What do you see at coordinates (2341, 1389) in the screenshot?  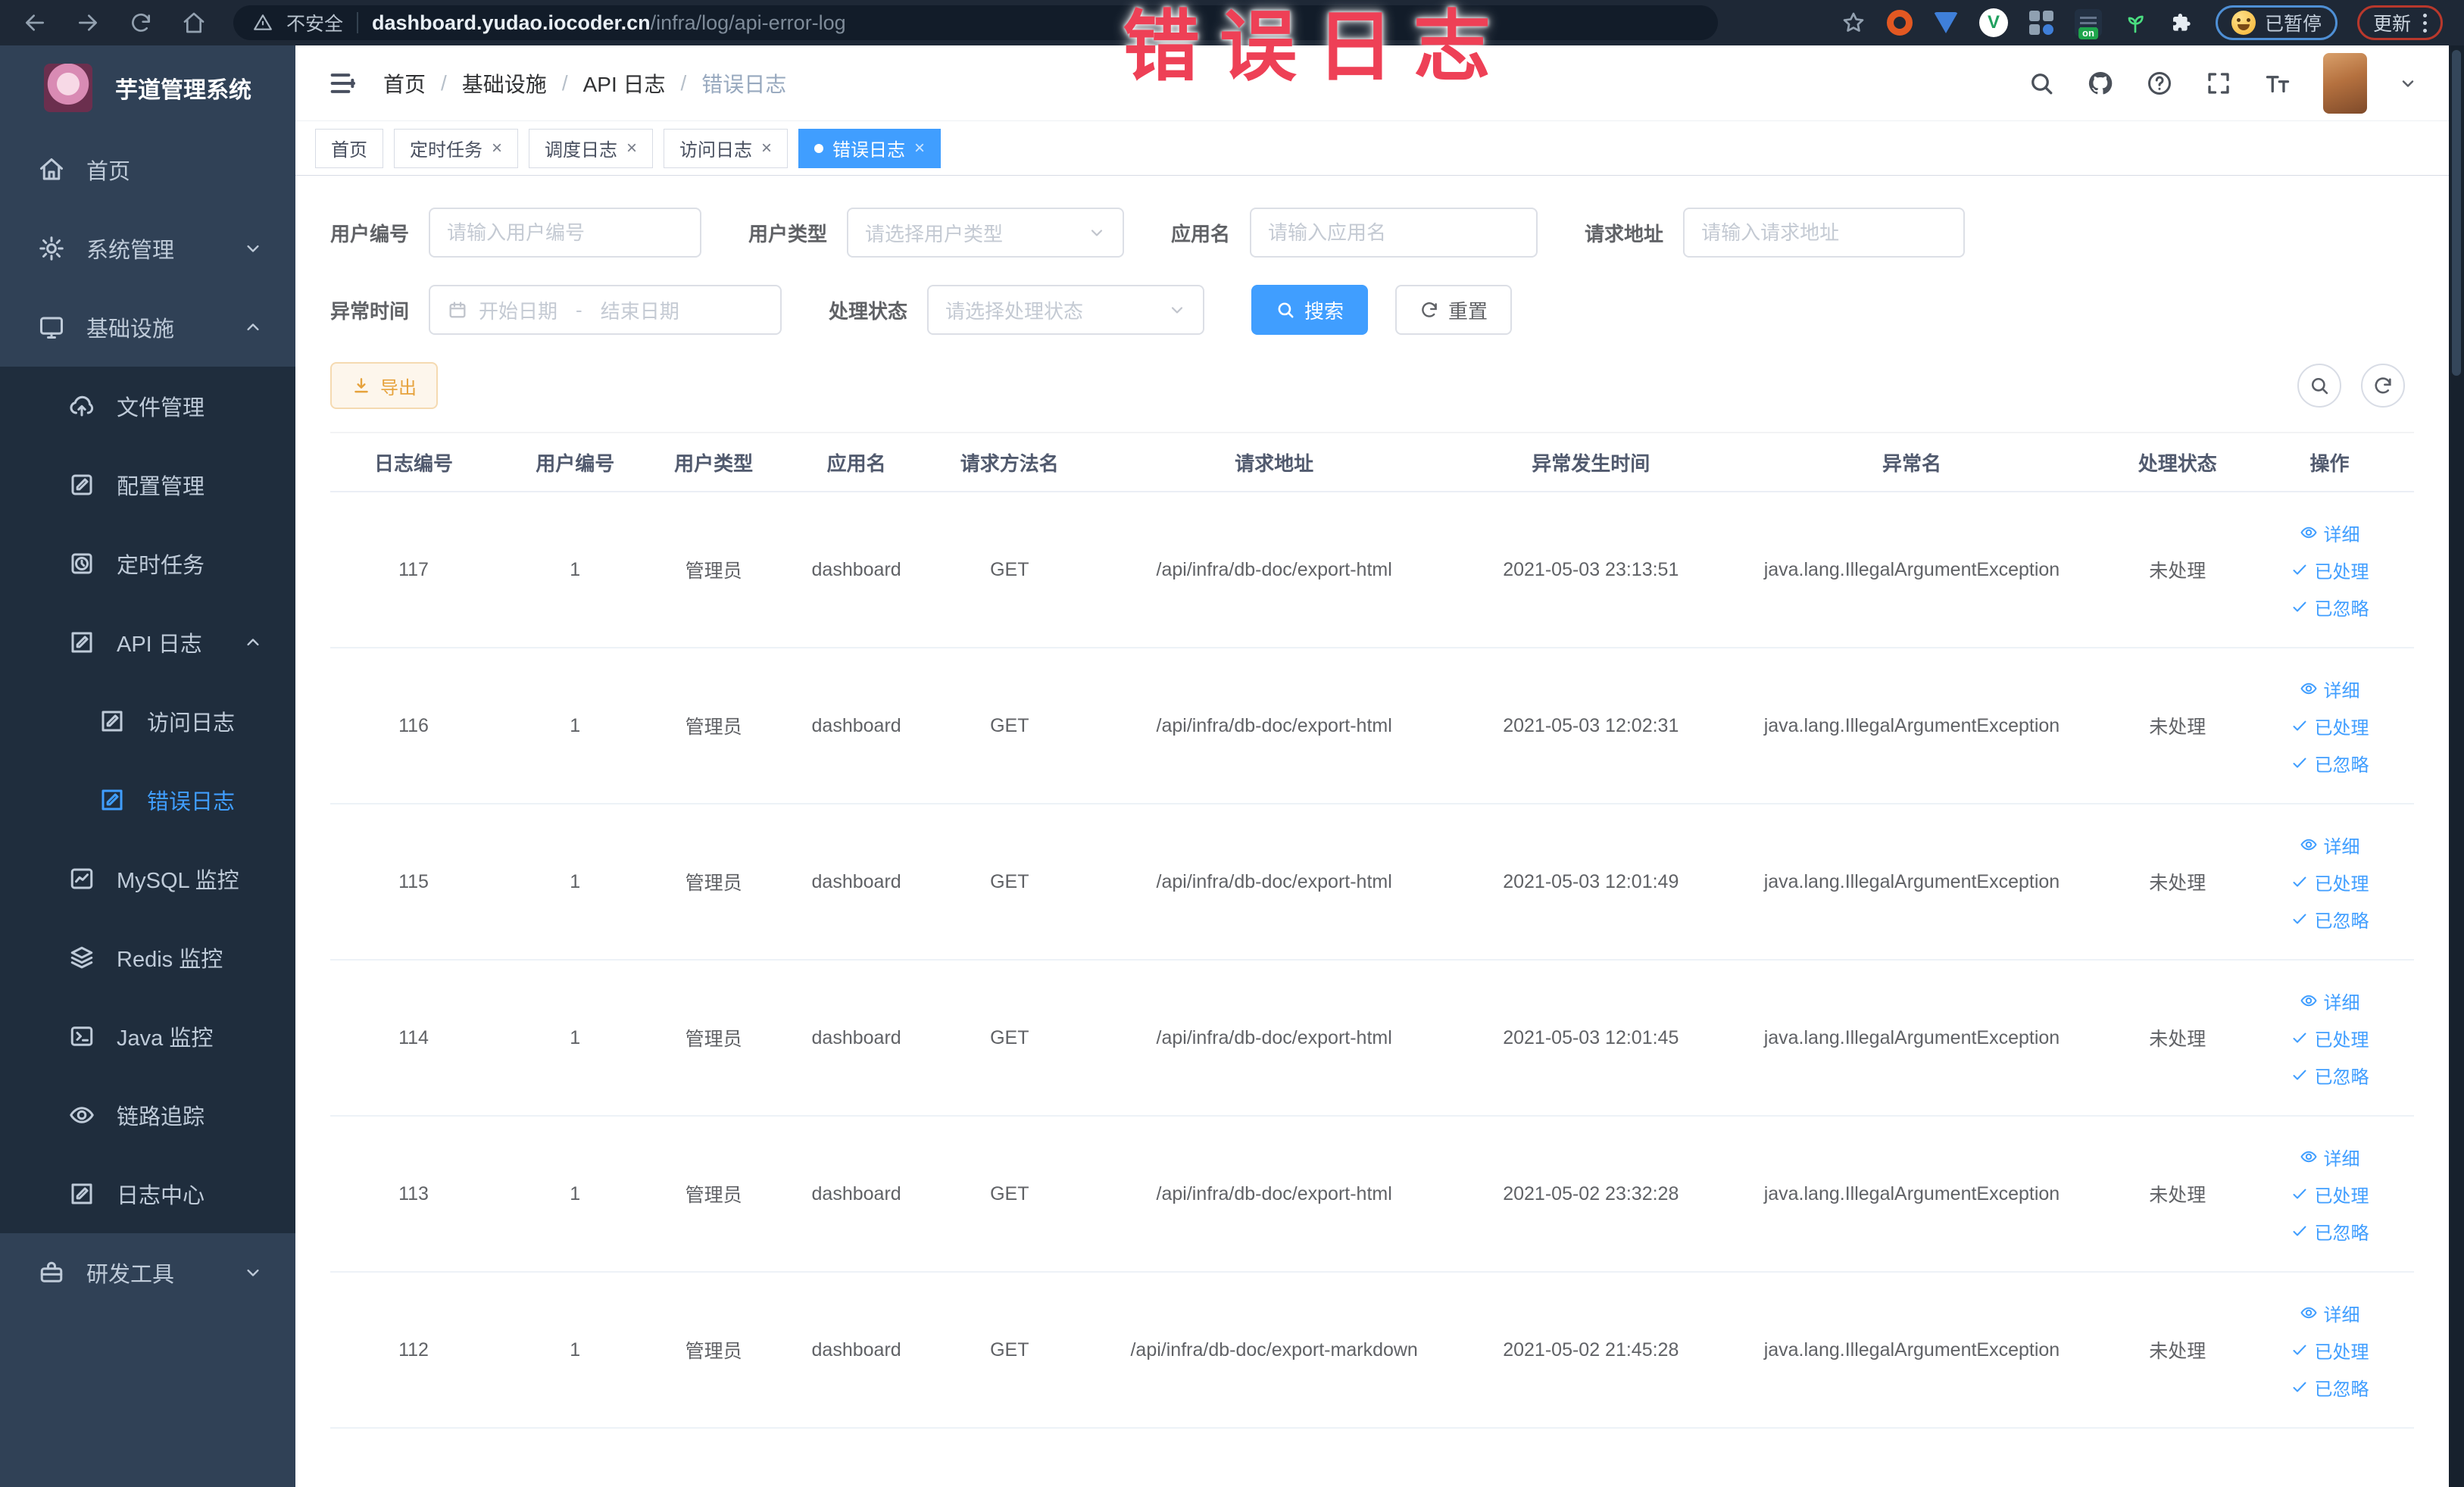 I see `row-action-label: 已忽略` at bounding box center [2341, 1389].